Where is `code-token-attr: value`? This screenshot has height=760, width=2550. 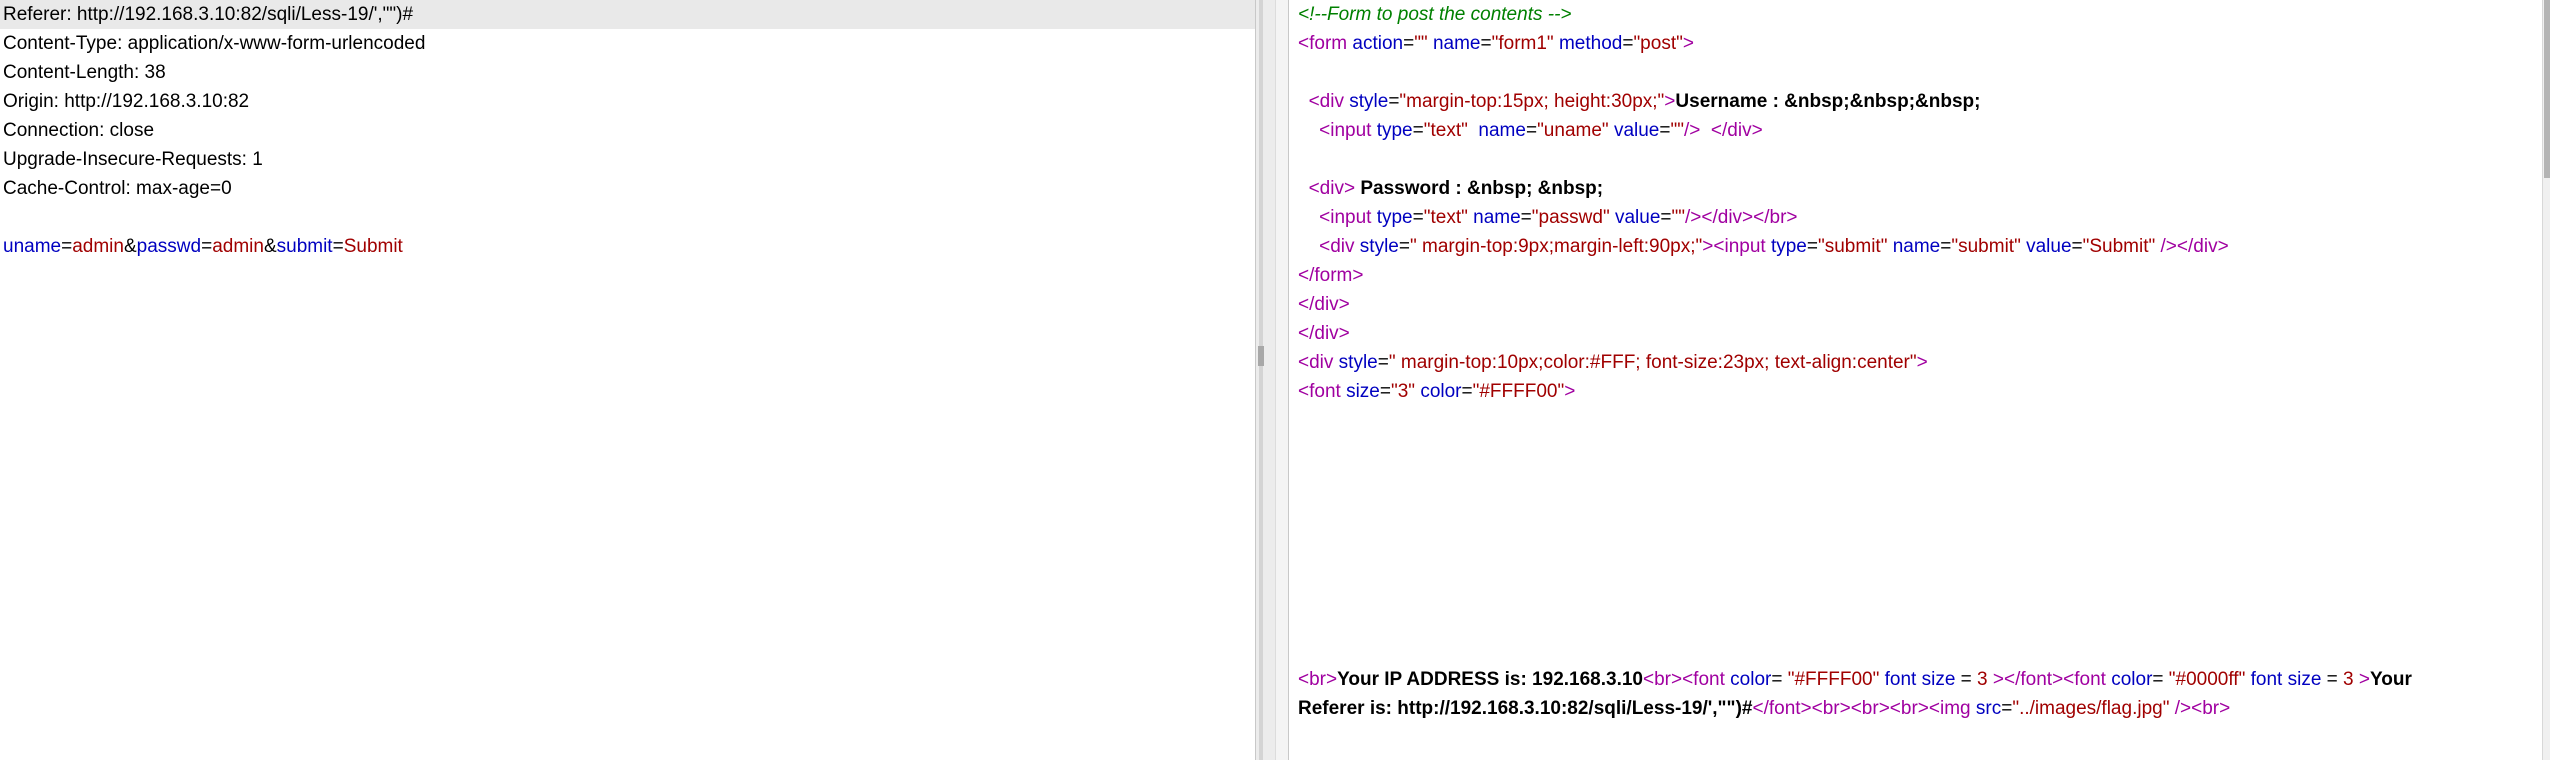 code-token-attr: value is located at coordinates (2049, 246).